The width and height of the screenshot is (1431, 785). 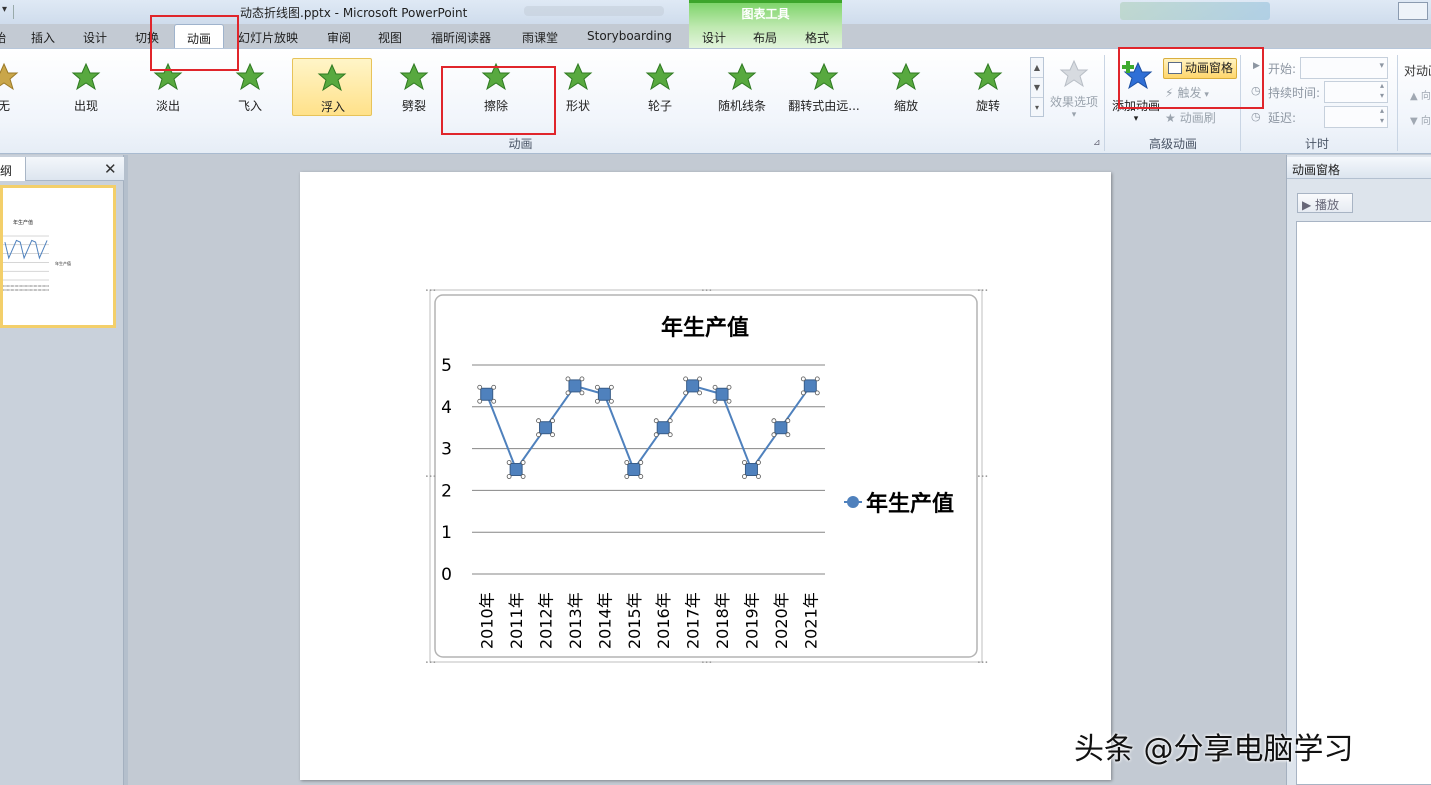 I want to click on close-icon: ✕, so click(x=110, y=169).